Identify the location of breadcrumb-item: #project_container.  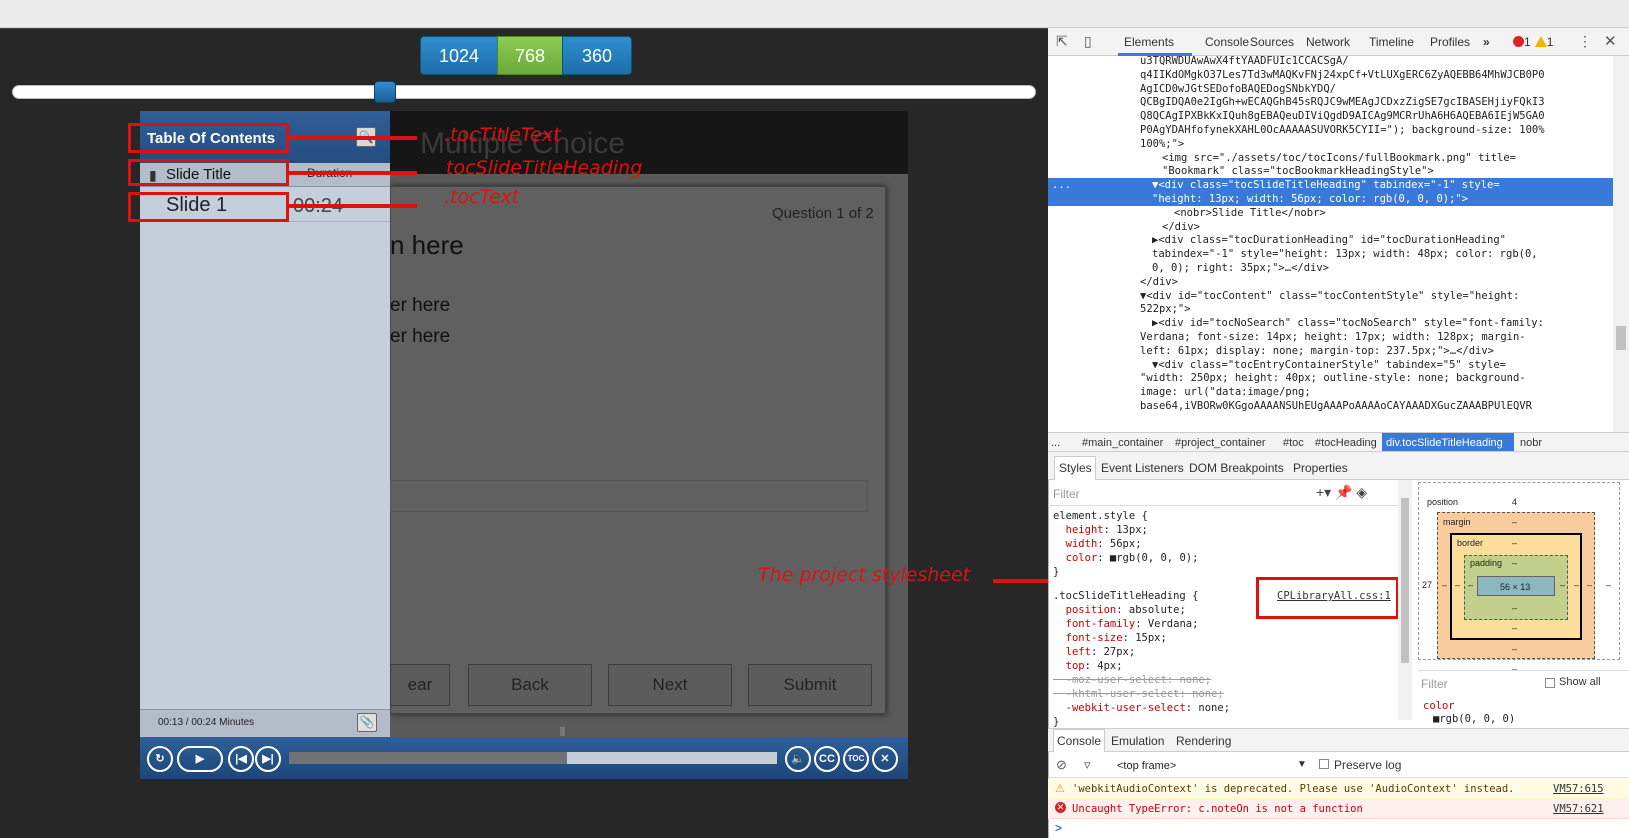
(1220, 443).